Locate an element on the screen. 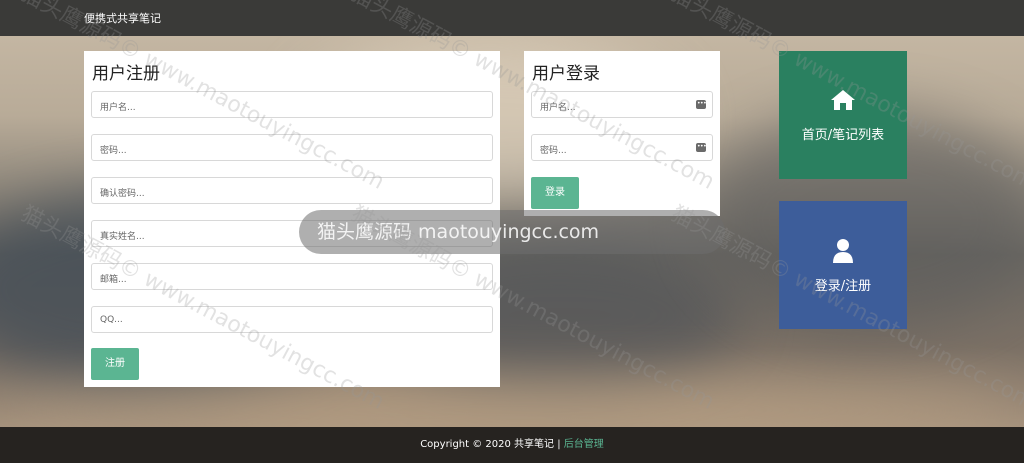 The width and height of the screenshot is (1024, 463). login-panel: 用户登录 用户名... 密码... 登录 is located at coordinates (622, 133).